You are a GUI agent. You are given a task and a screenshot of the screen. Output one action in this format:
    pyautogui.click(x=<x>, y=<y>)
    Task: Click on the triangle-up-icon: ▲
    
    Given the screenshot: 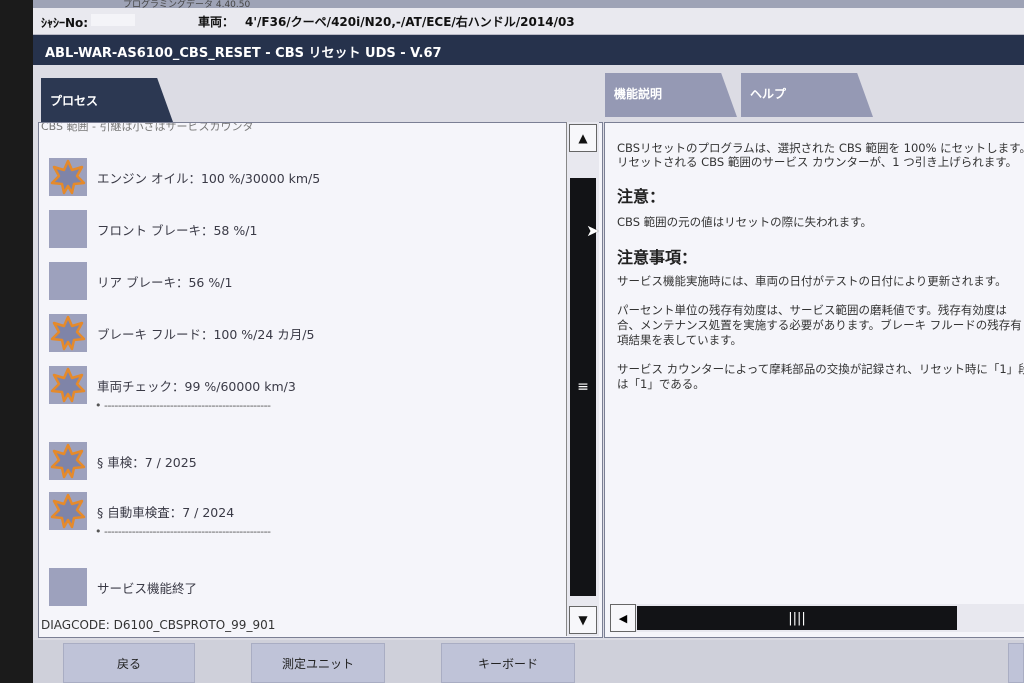 What is the action you would take?
    pyautogui.click(x=583, y=138)
    